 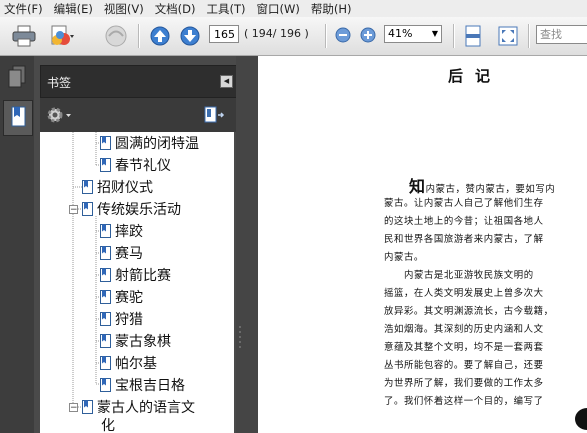 I want to click on zoom-value: 41%, so click(x=400, y=33).